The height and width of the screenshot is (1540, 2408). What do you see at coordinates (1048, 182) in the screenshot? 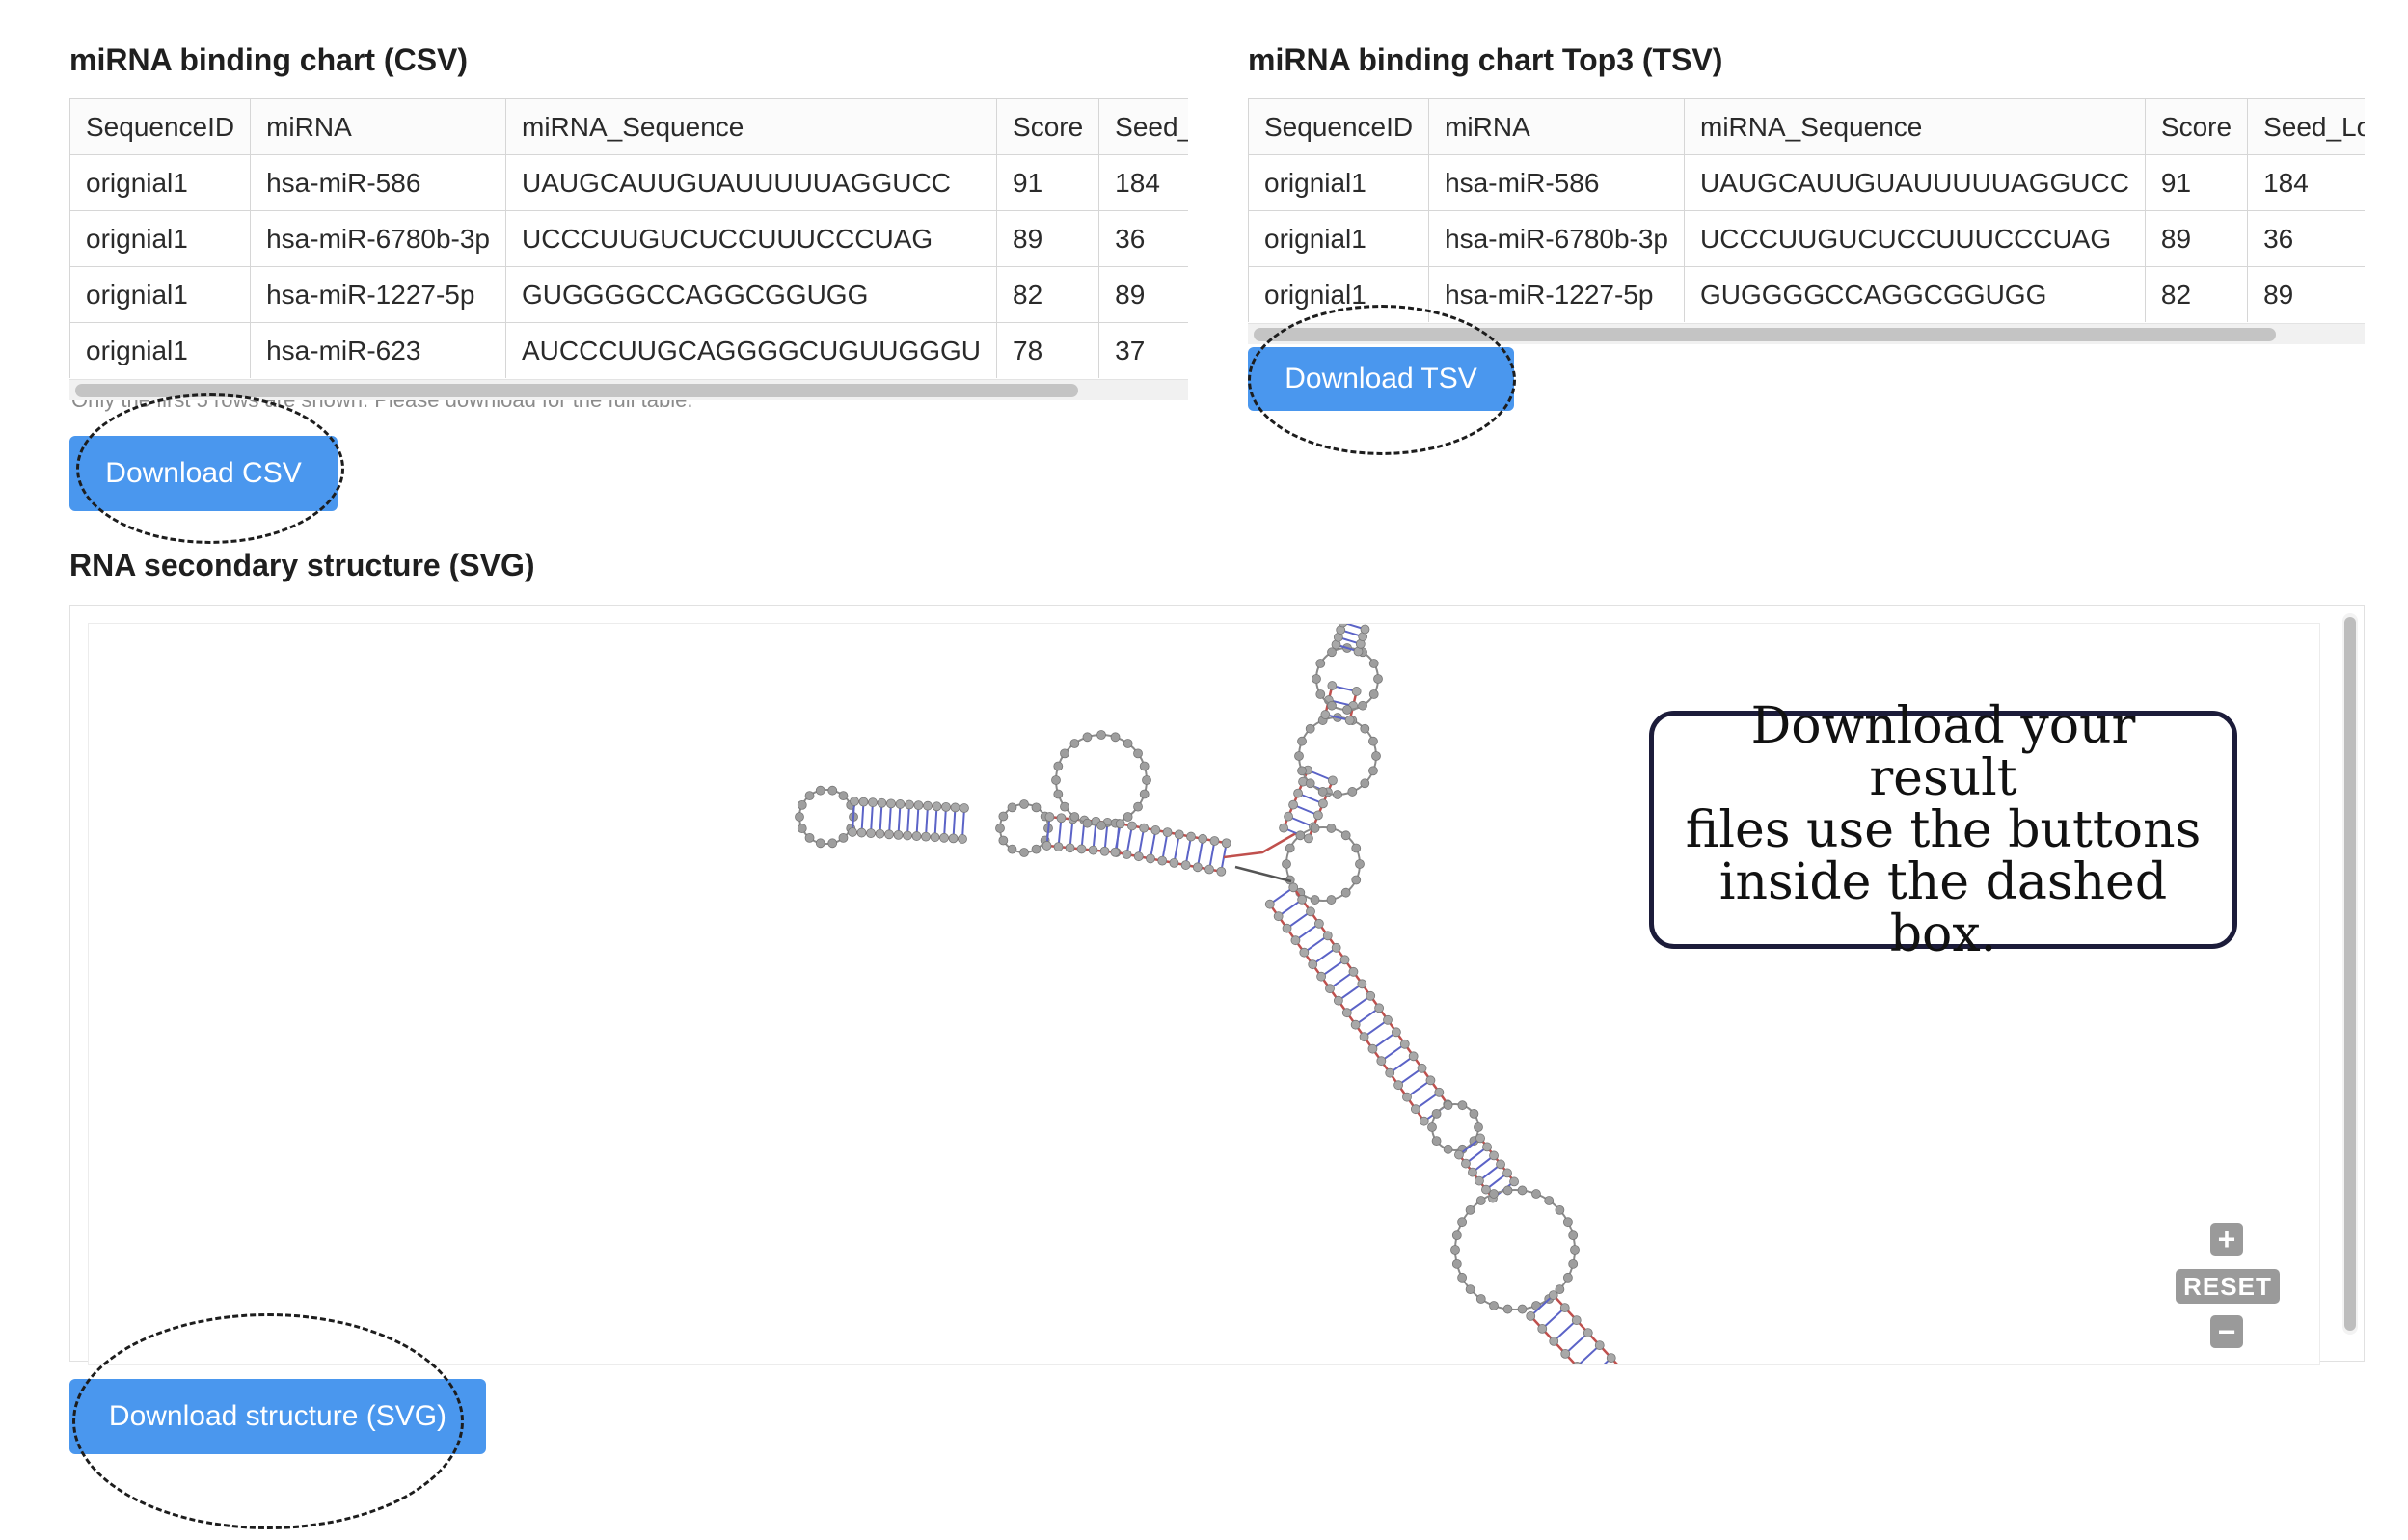
I see `table-cell: 91` at bounding box center [1048, 182].